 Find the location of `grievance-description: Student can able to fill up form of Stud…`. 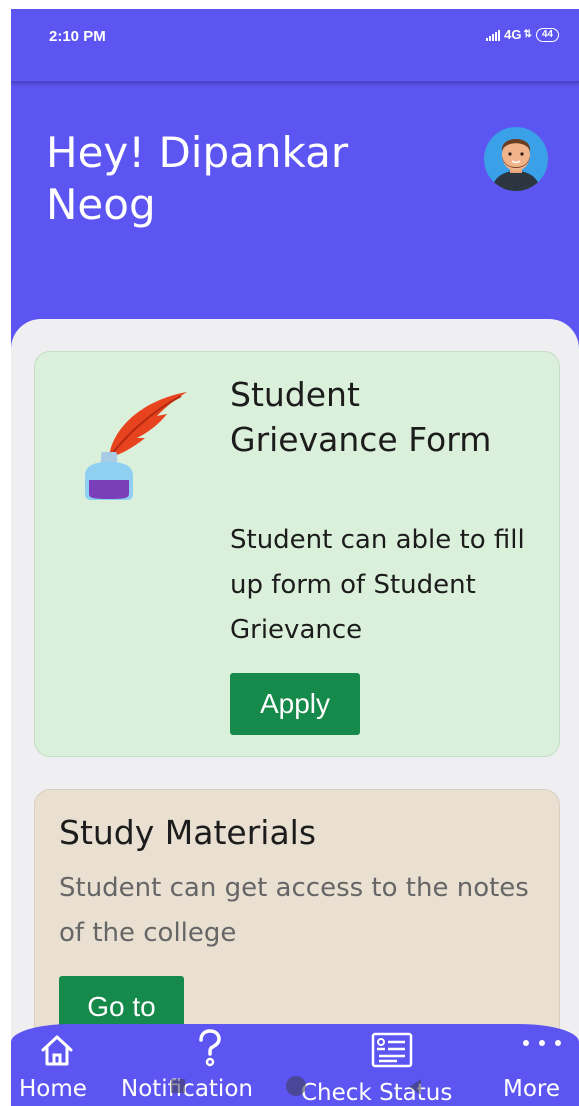

grievance-description: Student can able to fill up form of Stud… is located at coordinates (377, 585).